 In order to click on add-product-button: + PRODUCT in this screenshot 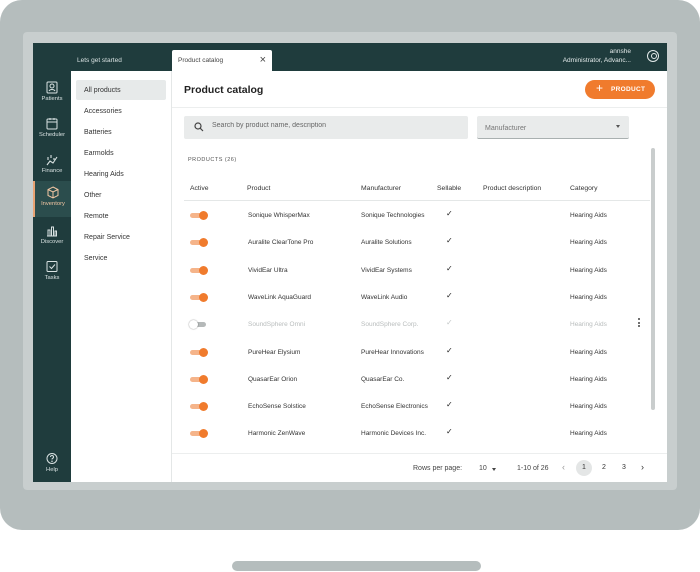, I will do `click(620, 89)`.